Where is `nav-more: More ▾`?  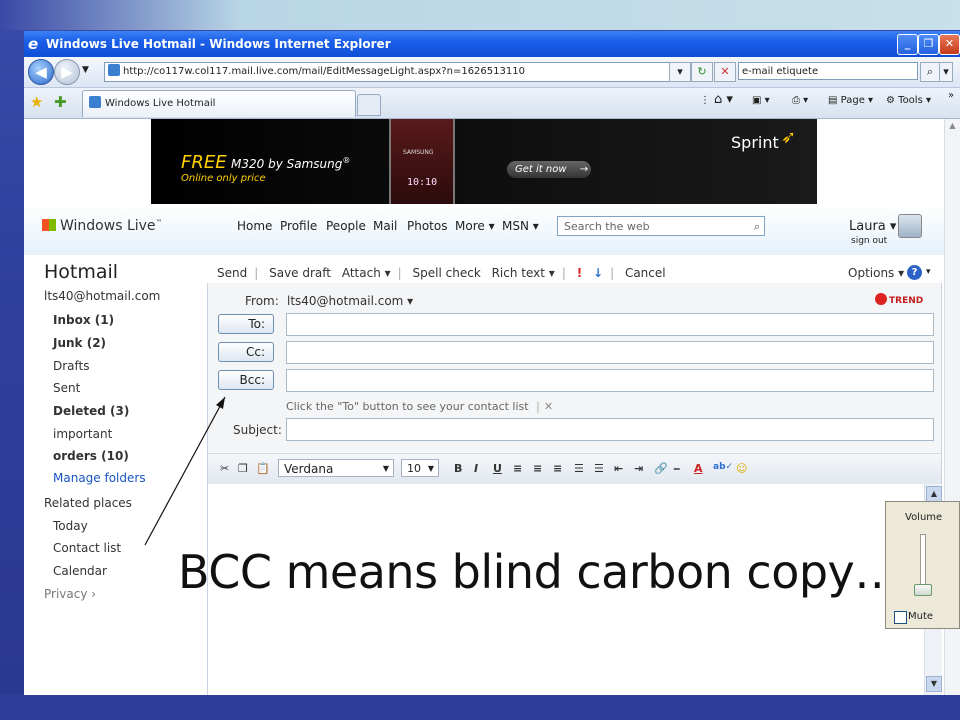
nav-more: More ▾ is located at coordinates (475, 226).